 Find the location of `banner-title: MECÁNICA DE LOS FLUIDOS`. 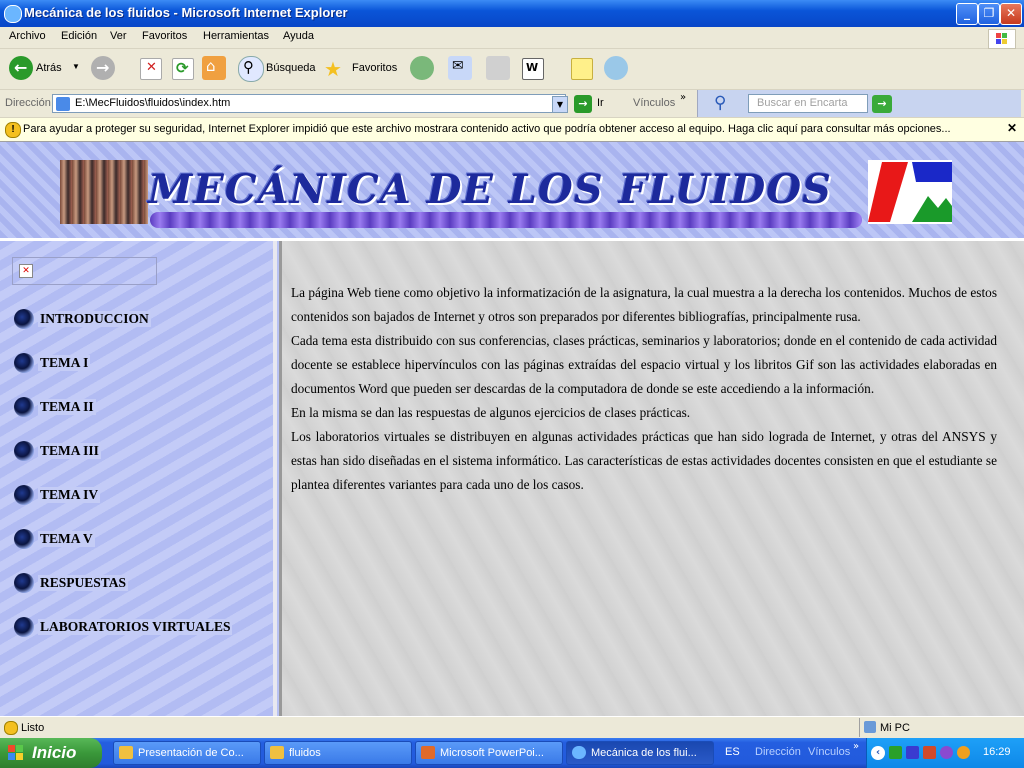

banner-title: MECÁNICA DE LOS FLUIDOS is located at coordinates (490, 189).